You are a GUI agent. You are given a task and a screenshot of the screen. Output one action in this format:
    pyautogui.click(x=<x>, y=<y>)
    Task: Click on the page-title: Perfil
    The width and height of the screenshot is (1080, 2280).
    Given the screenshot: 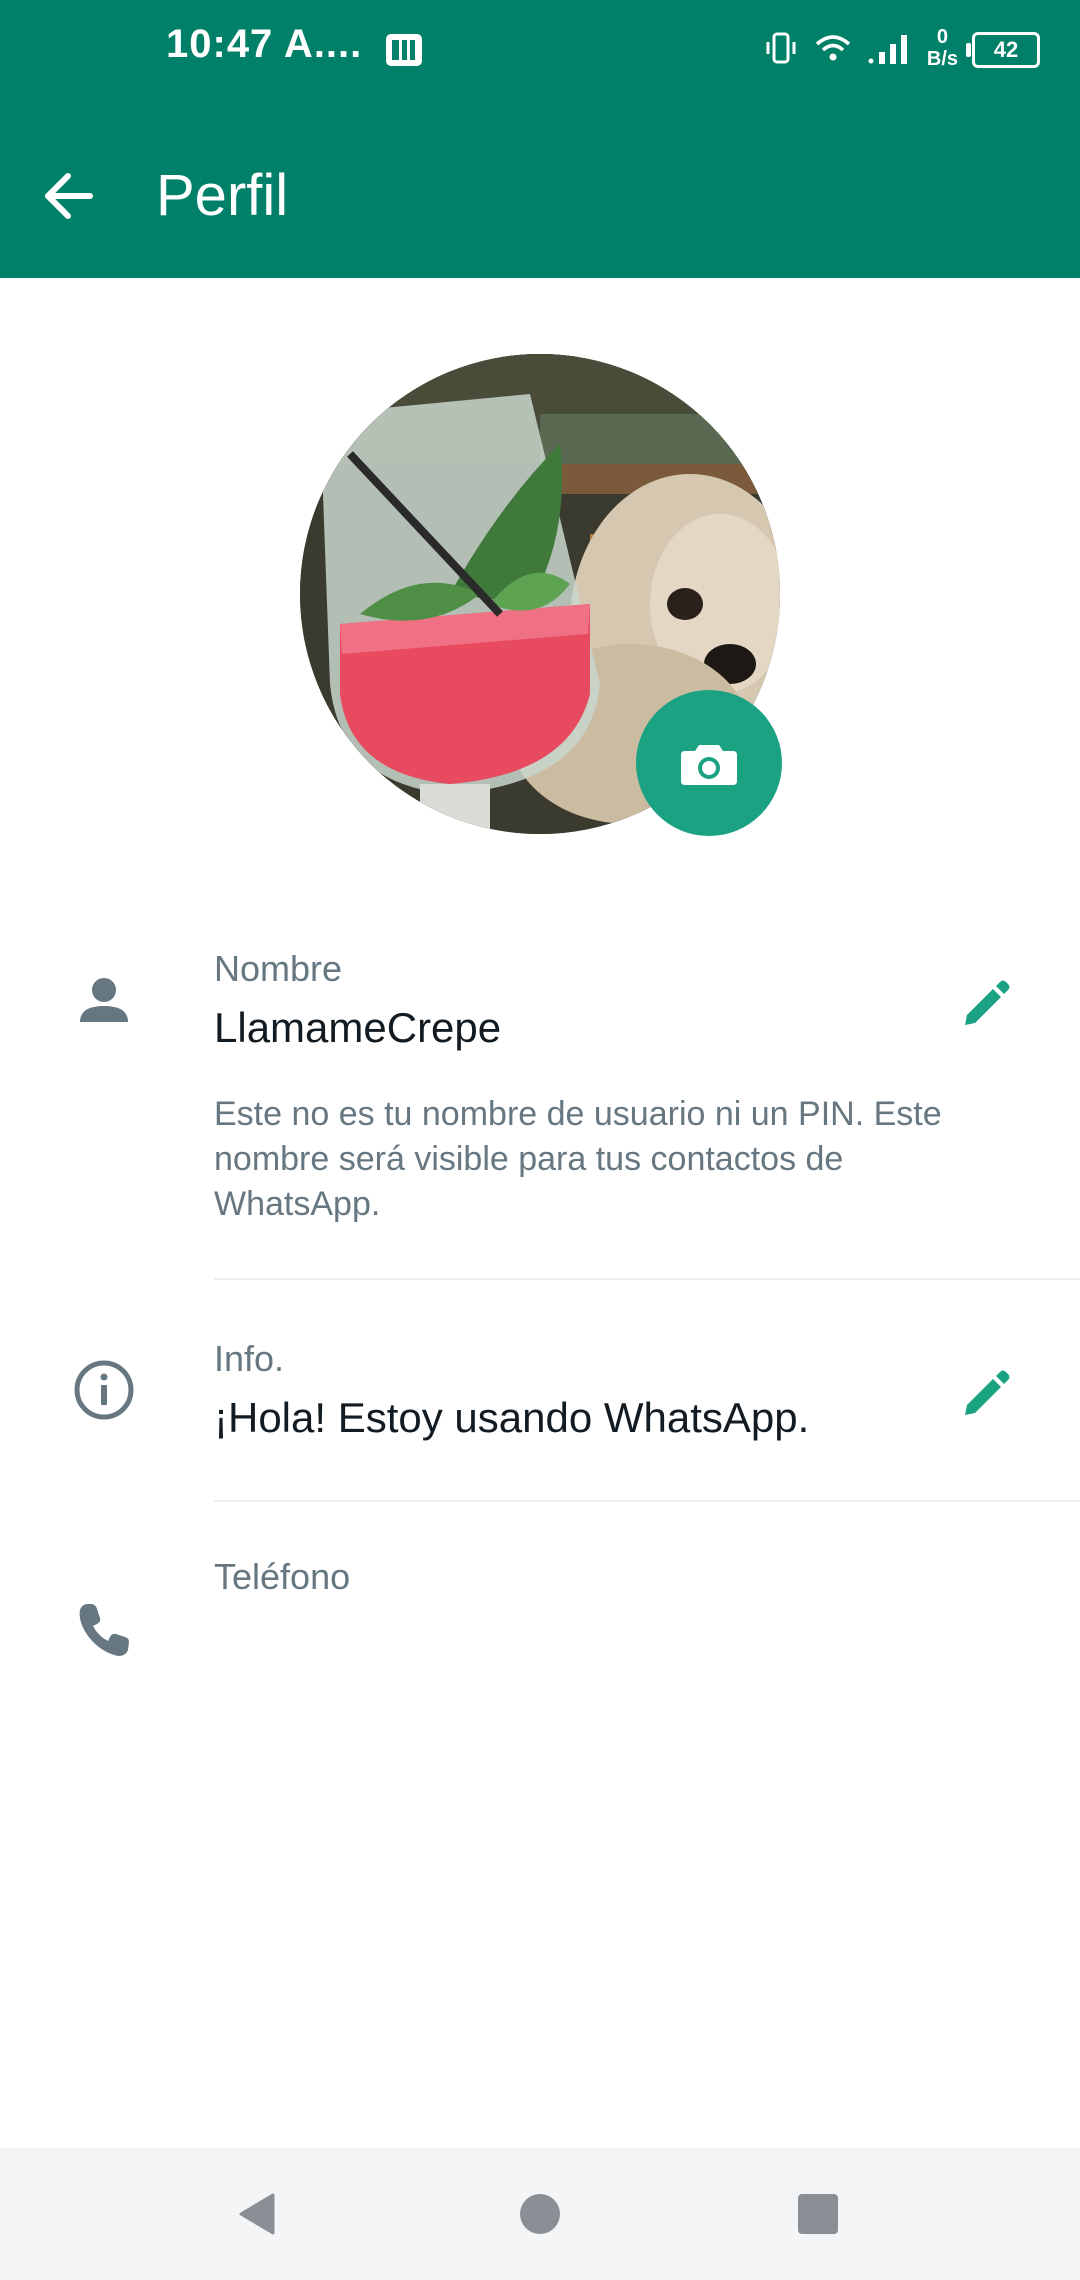 What is the action you would take?
    pyautogui.click(x=222, y=195)
    